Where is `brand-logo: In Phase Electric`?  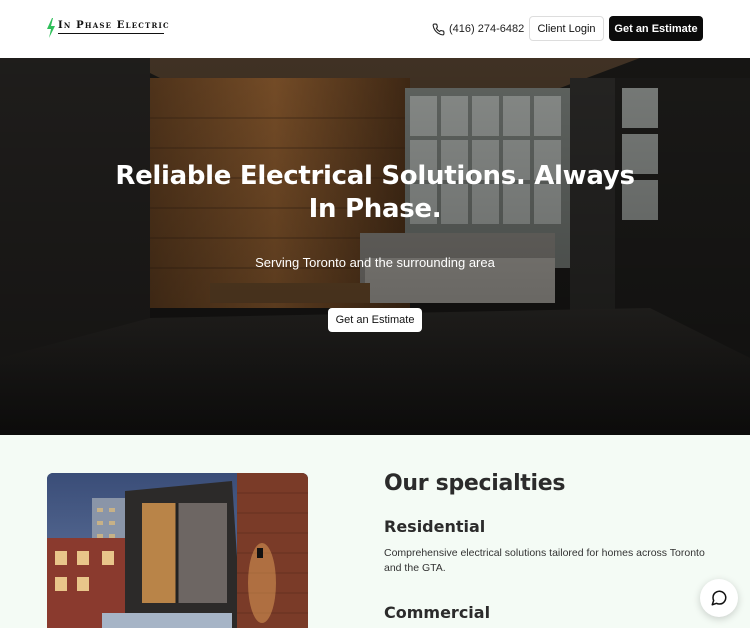 brand-logo: In Phase Electric is located at coordinates (108, 28).